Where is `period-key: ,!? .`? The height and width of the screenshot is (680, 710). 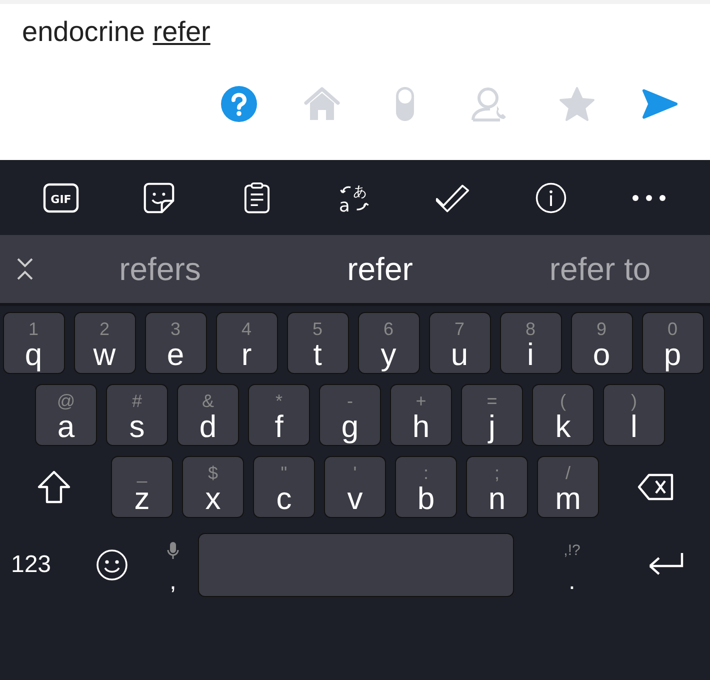 period-key: ,!? . is located at coordinates (572, 565).